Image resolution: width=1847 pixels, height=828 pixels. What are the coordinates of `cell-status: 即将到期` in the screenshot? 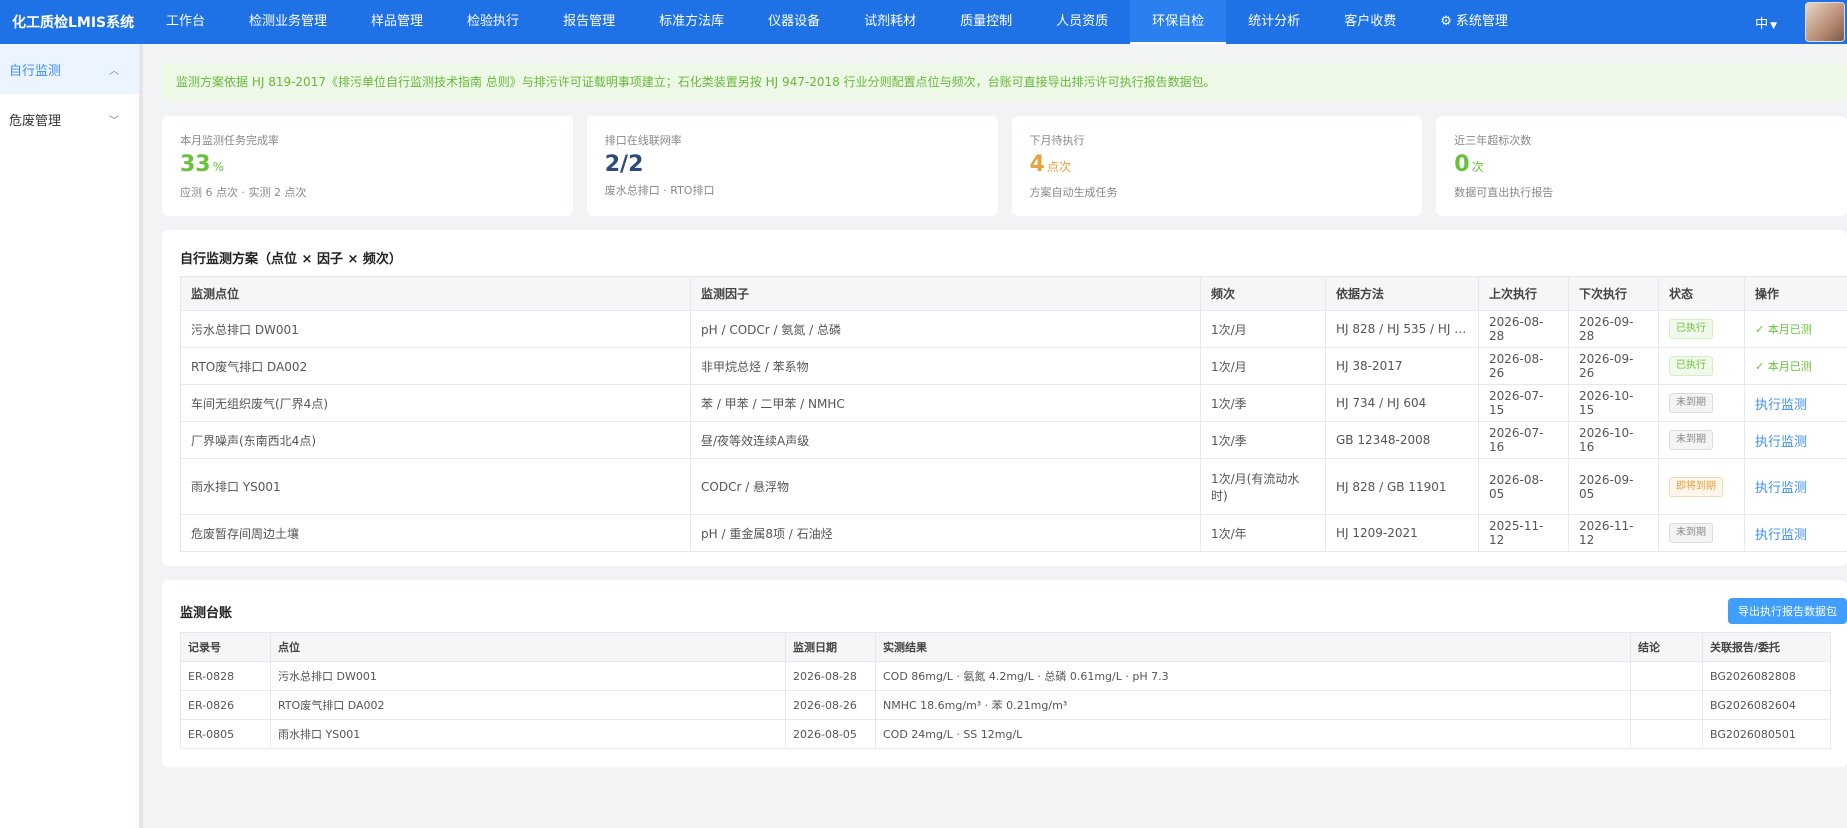 It's located at (1701, 486).